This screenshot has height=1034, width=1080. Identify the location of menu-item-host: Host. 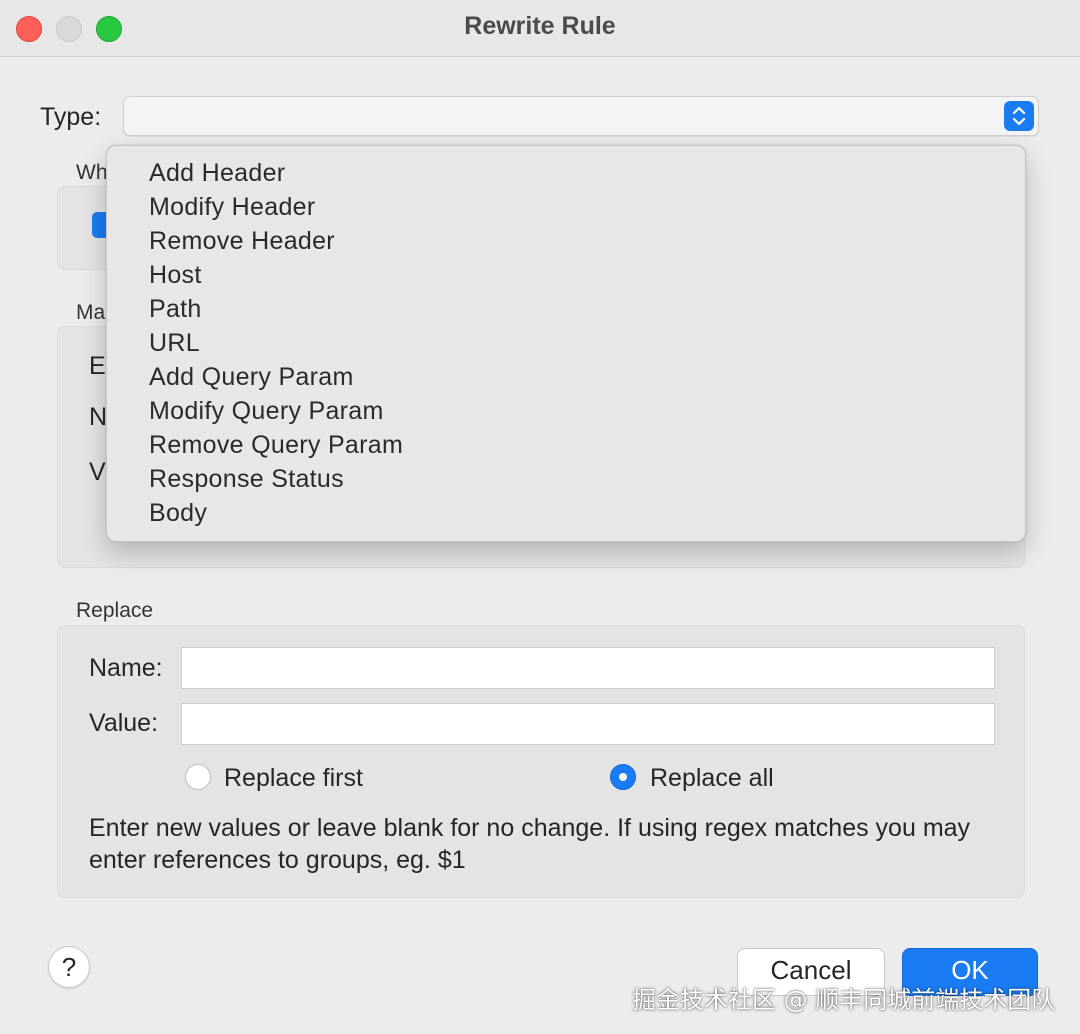
(175, 275).